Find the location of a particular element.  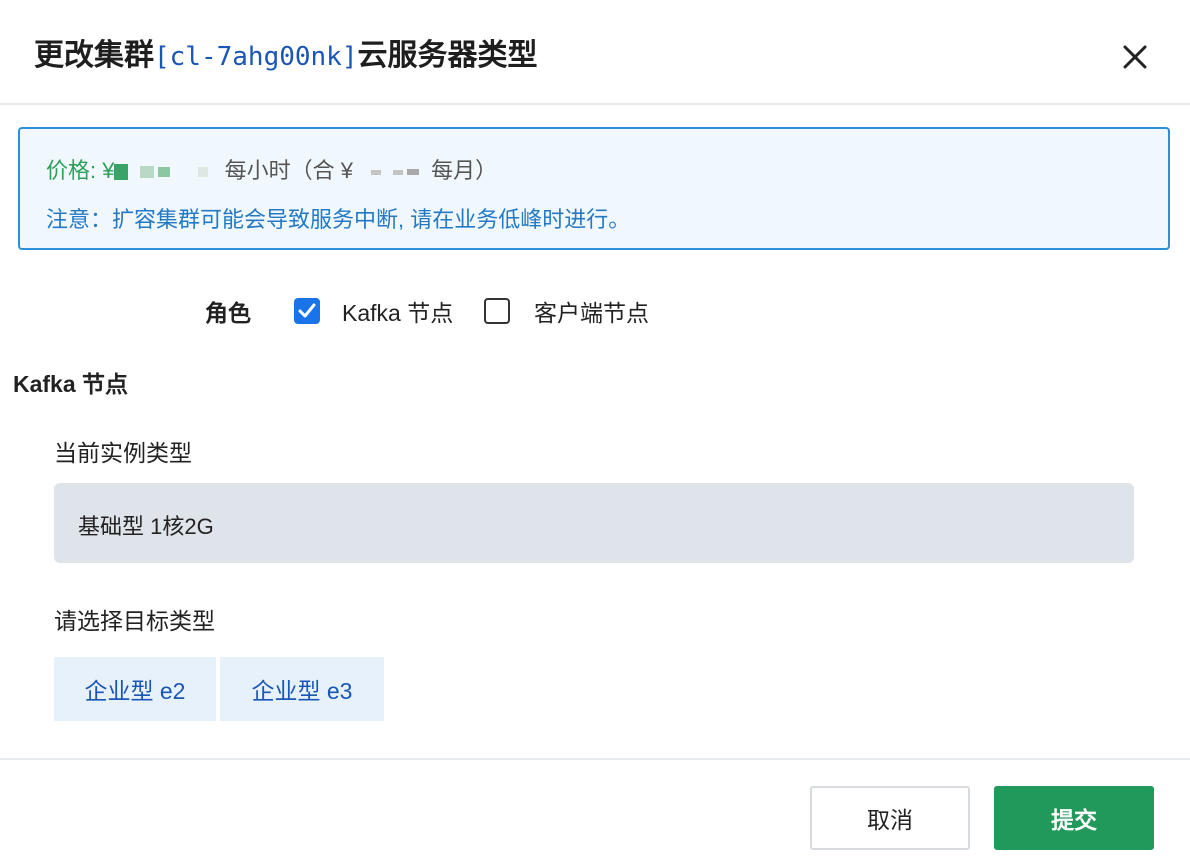

title-prefix: 更改集群 is located at coordinates (94, 55).